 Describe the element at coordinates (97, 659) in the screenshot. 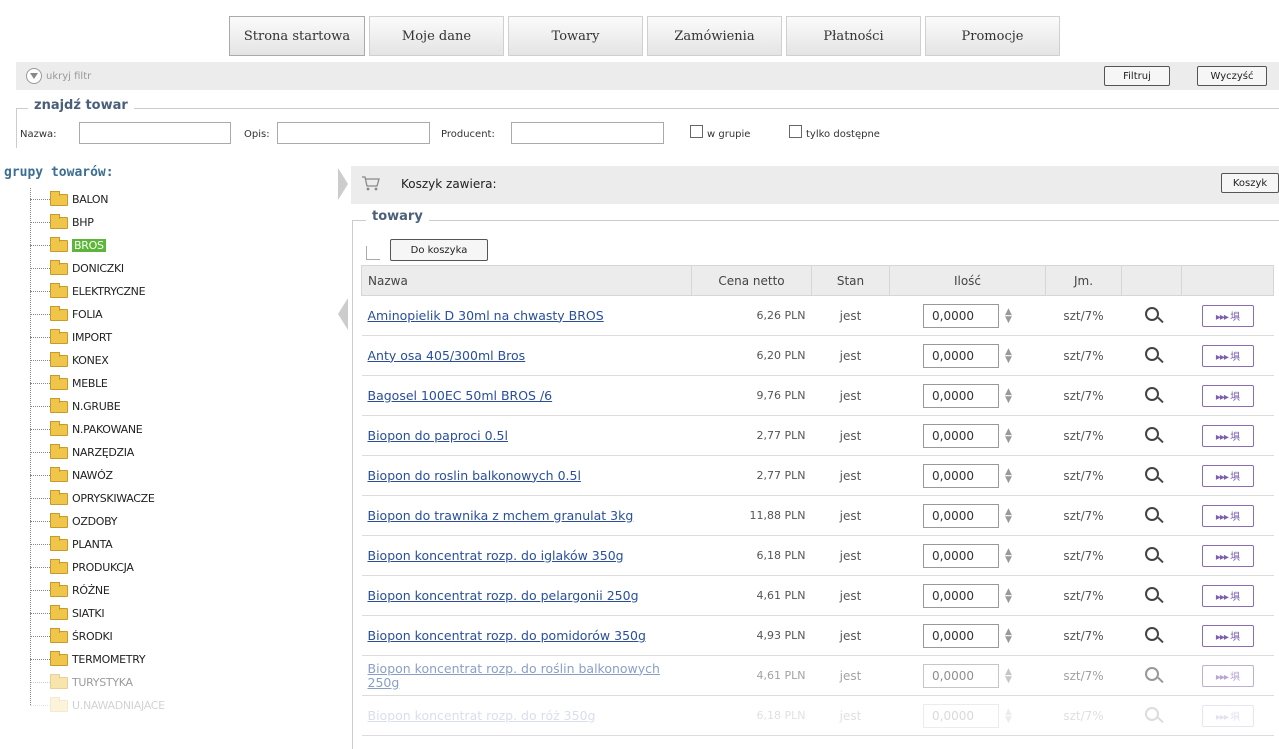

I see `tree-item: TERMOMETRY` at that location.